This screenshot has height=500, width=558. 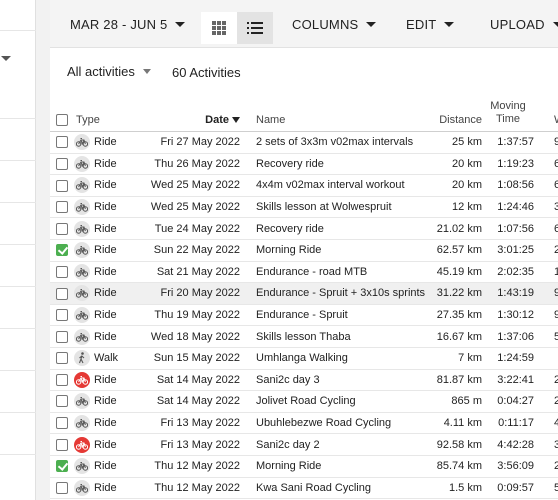 What do you see at coordinates (109, 71) in the screenshot?
I see `activity-filter-select: All activities` at bounding box center [109, 71].